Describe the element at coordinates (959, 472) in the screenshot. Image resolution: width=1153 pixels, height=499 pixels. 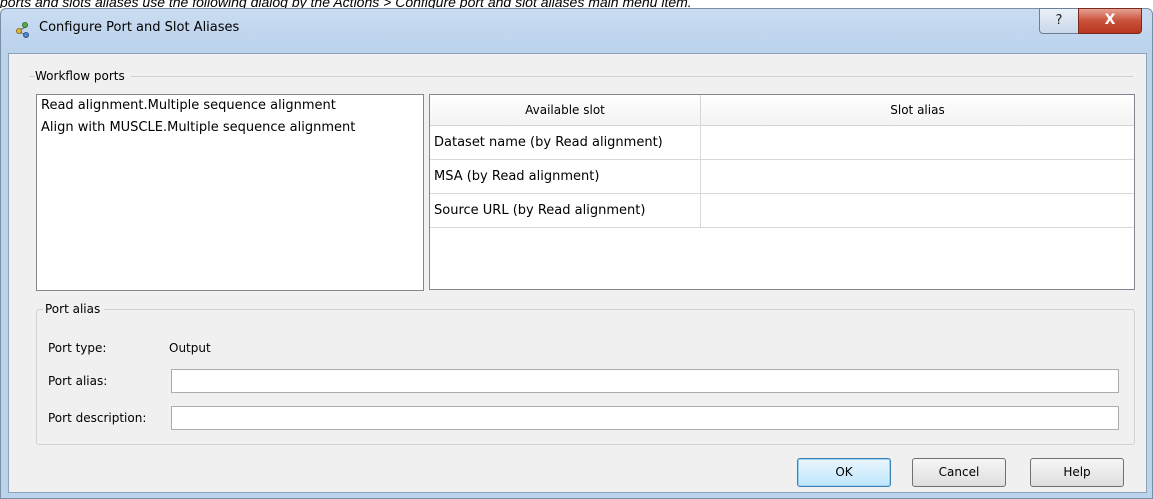
I see `cancel-button: Cancel` at that location.